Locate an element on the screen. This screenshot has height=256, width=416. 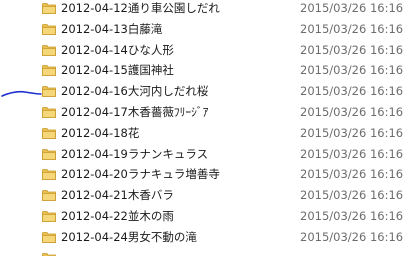
file-name: 2012-04-18花 is located at coordinates (100, 132).